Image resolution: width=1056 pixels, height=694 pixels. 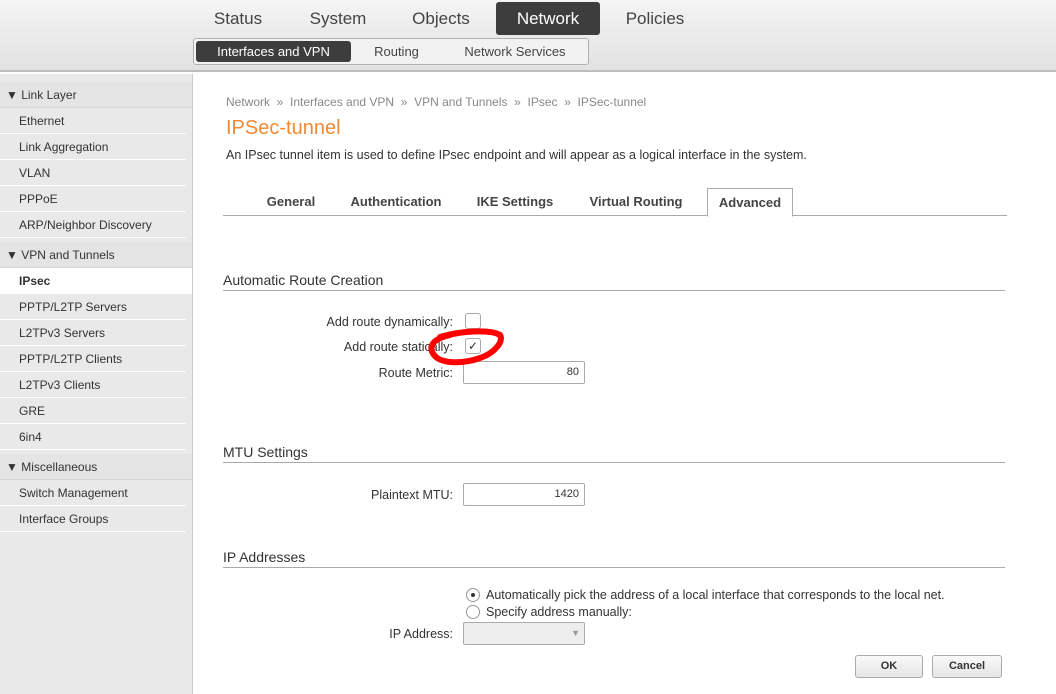 What do you see at coordinates (93, 359) in the screenshot?
I see `sidebar-item: PPTP/L2TP Clients` at bounding box center [93, 359].